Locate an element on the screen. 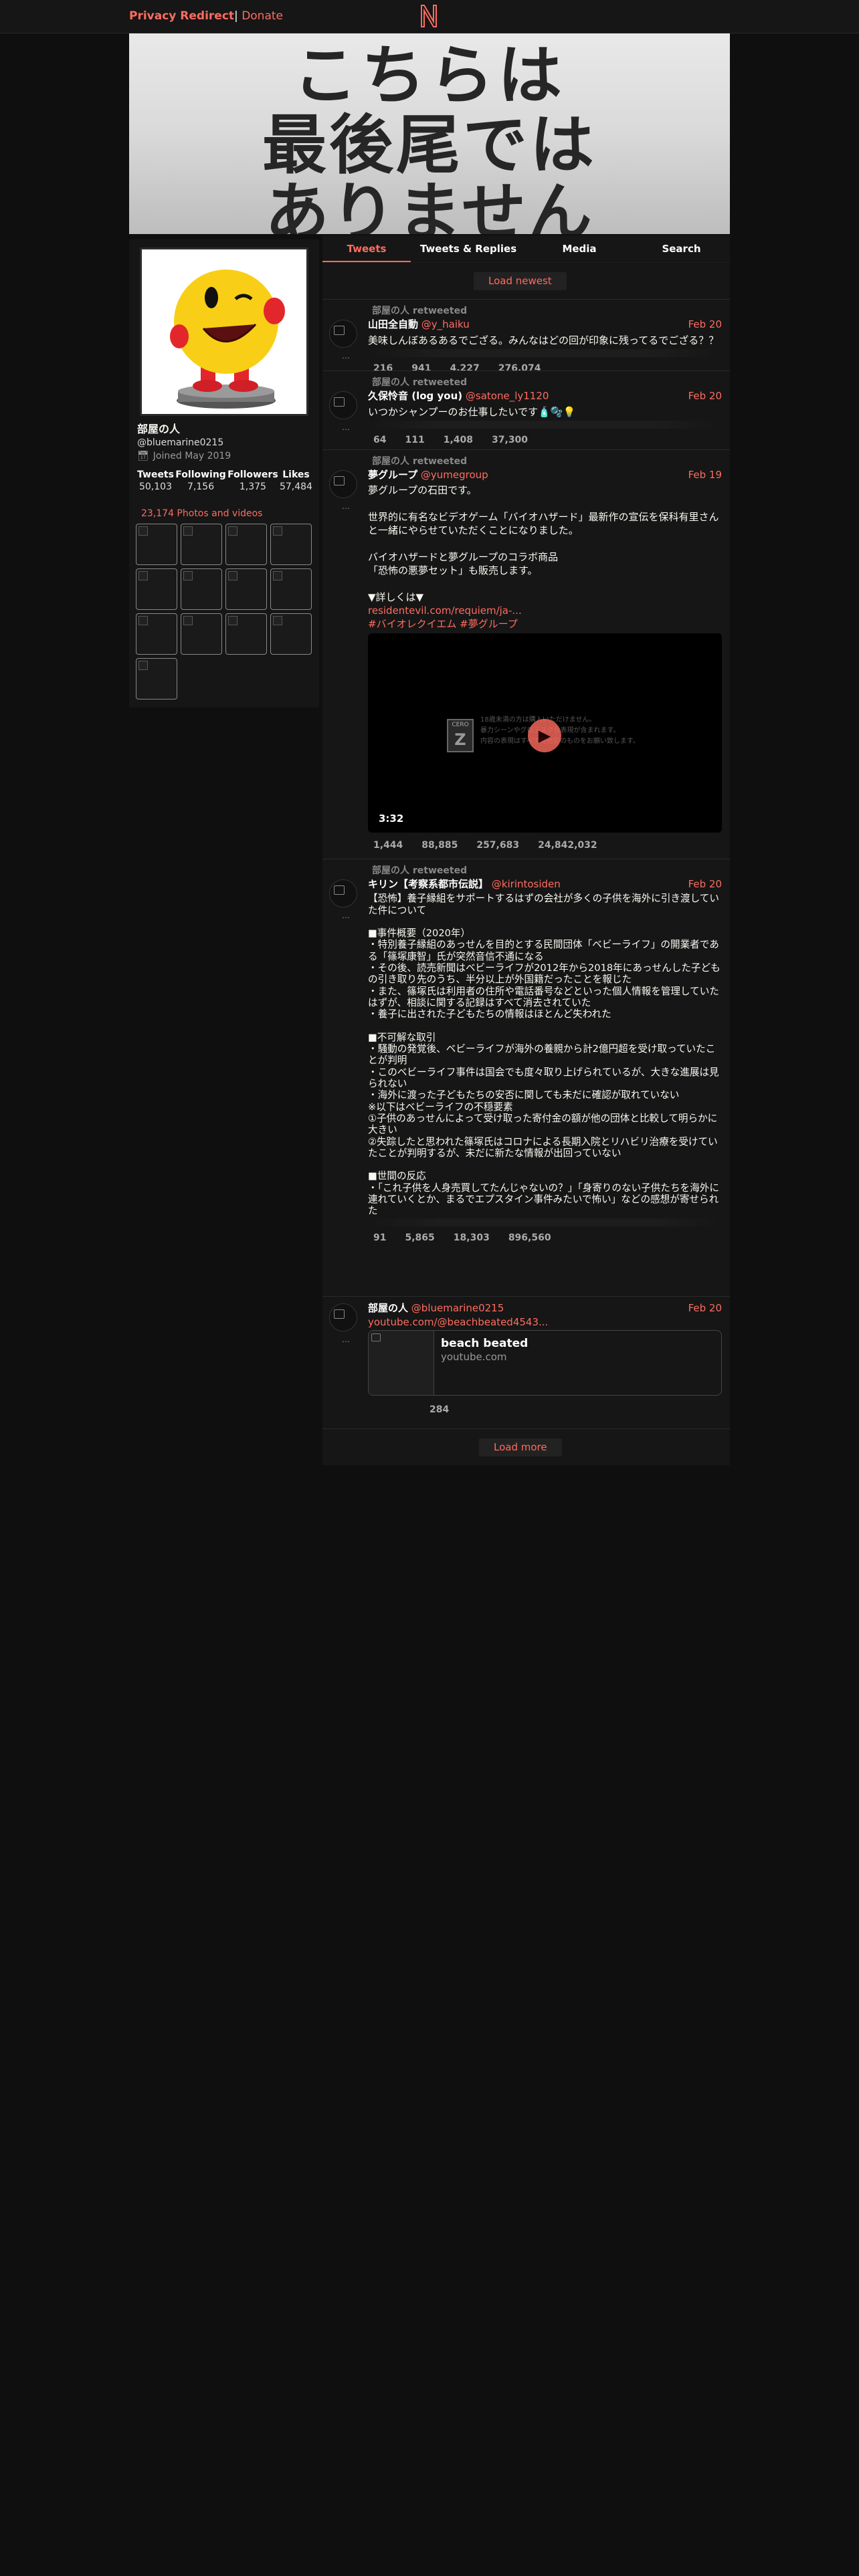 The image size is (859, 2576). profile-banner: こちらは 最後尾では ありません is located at coordinates (429, 133).